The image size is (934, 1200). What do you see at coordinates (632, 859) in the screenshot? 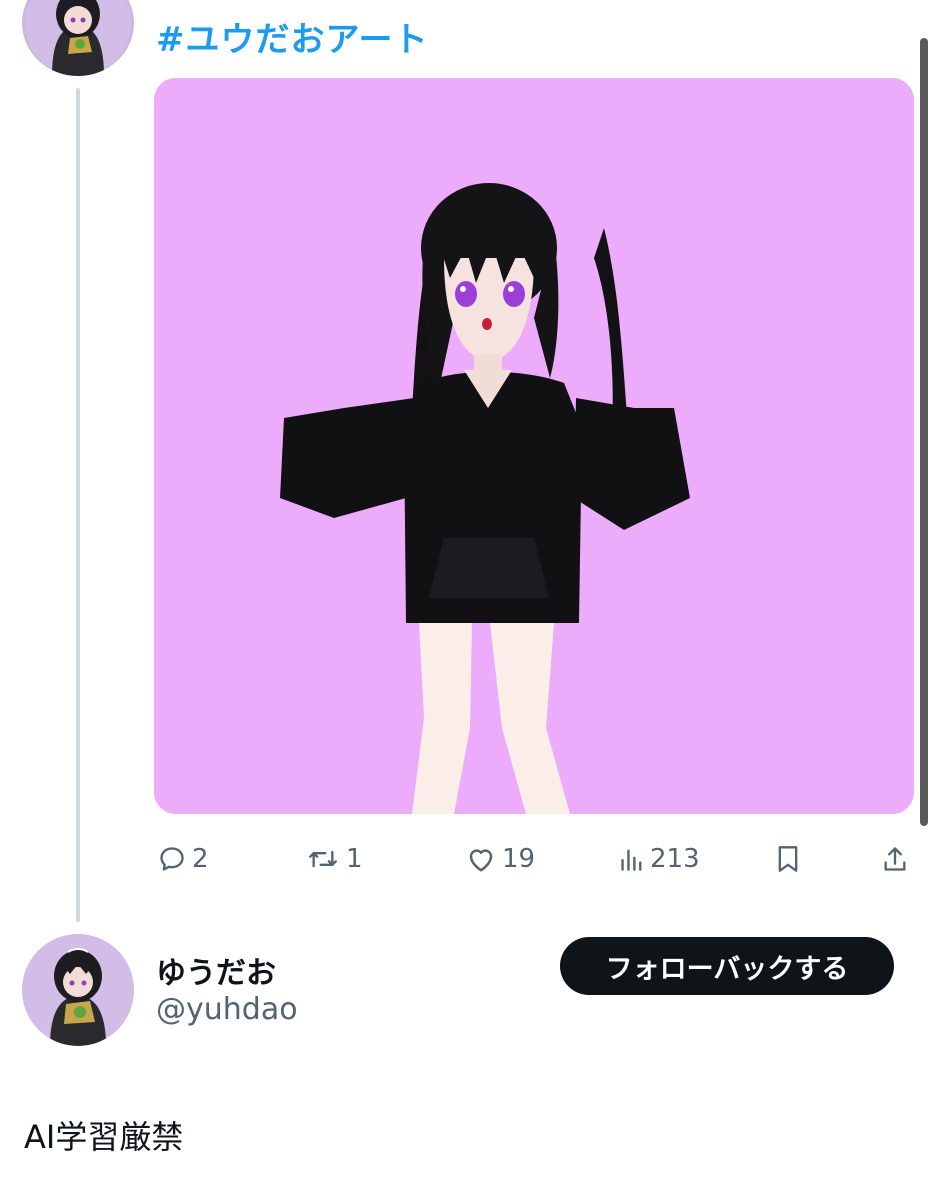
I see `views-icon` at bounding box center [632, 859].